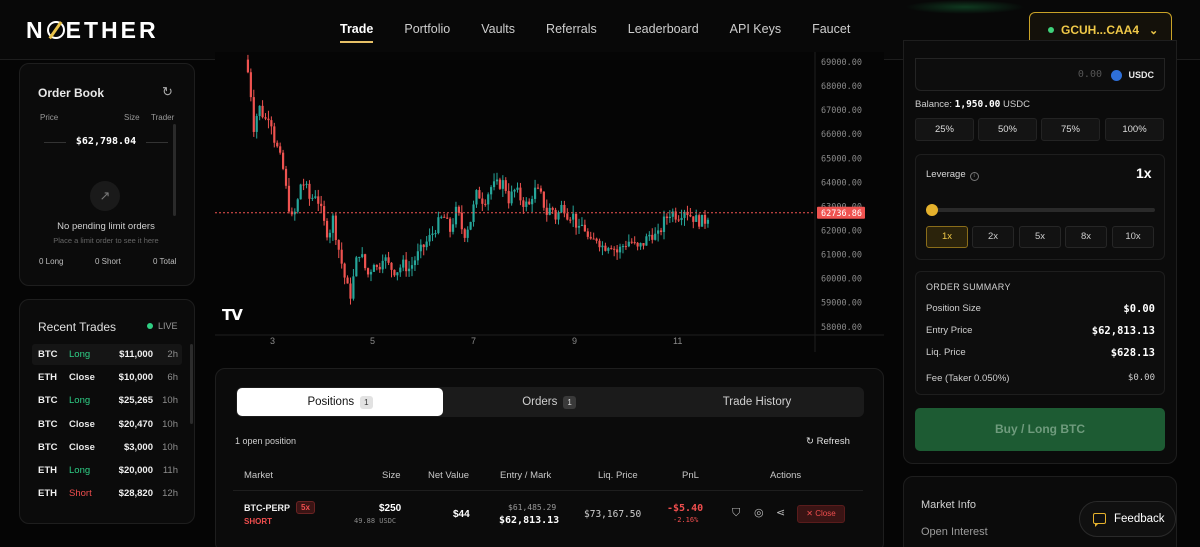 The width and height of the screenshot is (1200, 547). Describe the element at coordinates (170, 447) in the screenshot. I see `trade-age: 10h` at that location.